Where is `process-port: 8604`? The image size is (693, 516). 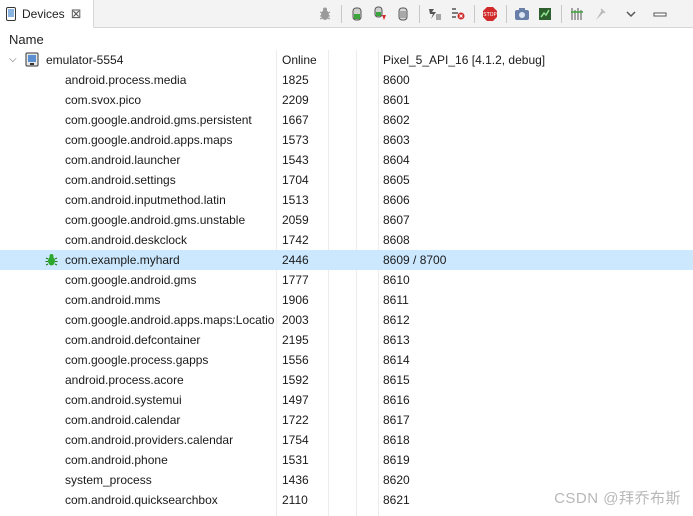 process-port: 8604 is located at coordinates (396, 160).